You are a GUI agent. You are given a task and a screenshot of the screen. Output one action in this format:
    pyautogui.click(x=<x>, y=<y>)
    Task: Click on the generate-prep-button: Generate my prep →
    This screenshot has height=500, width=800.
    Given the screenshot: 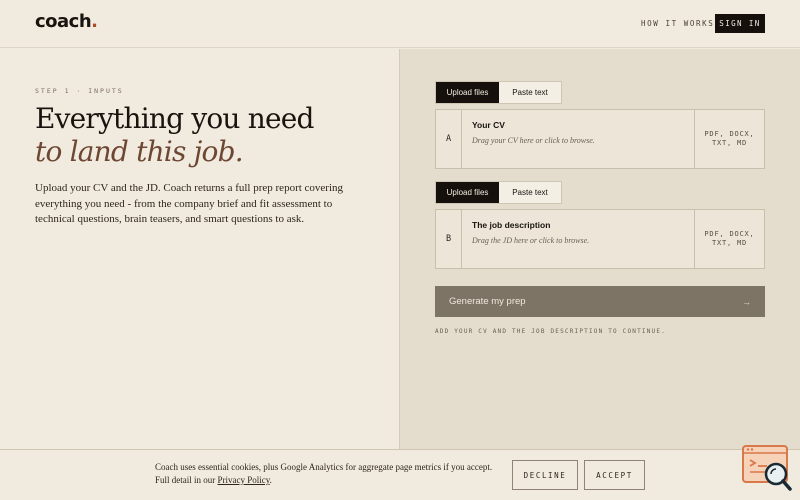 What is the action you would take?
    pyautogui.click(x=600, y=301)
    